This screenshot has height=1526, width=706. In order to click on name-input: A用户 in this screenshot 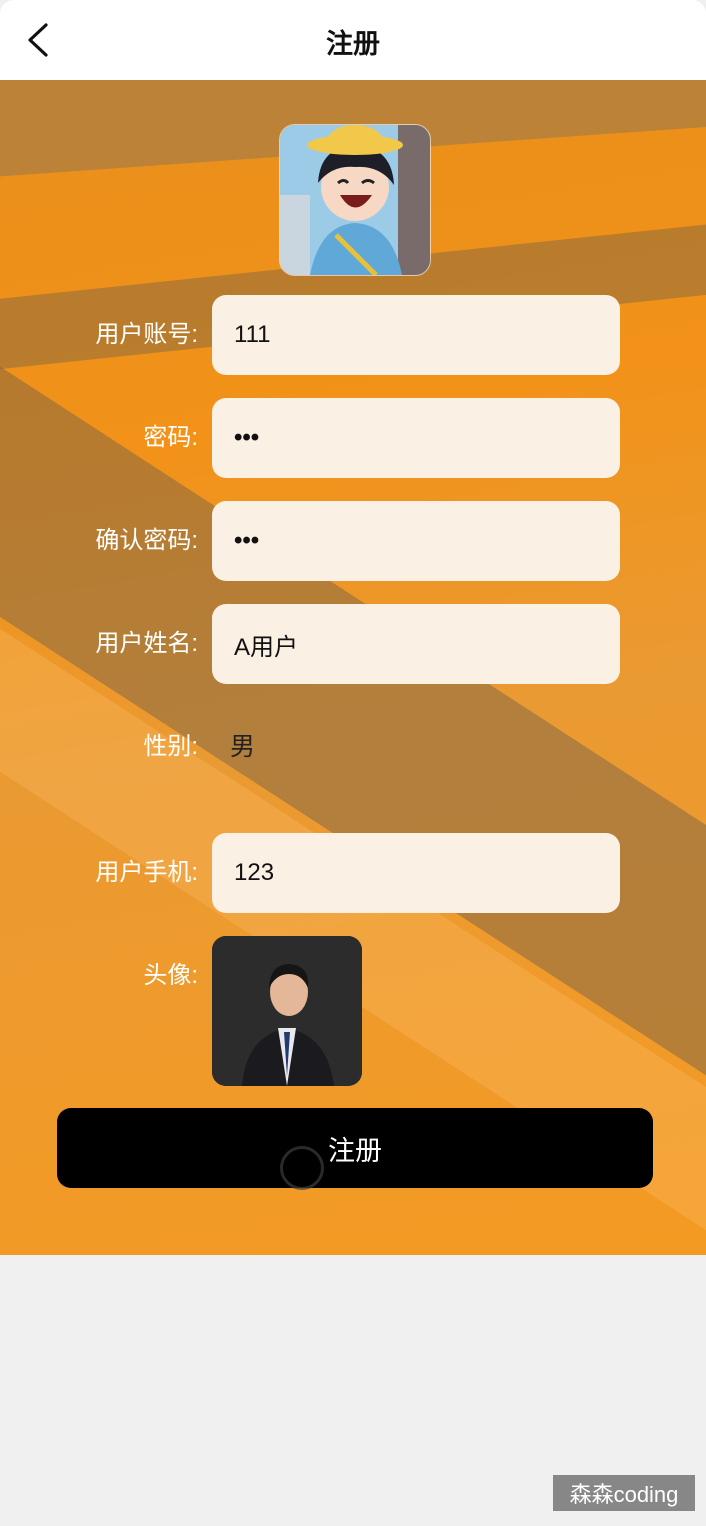, I will do `click(416, 644)`.